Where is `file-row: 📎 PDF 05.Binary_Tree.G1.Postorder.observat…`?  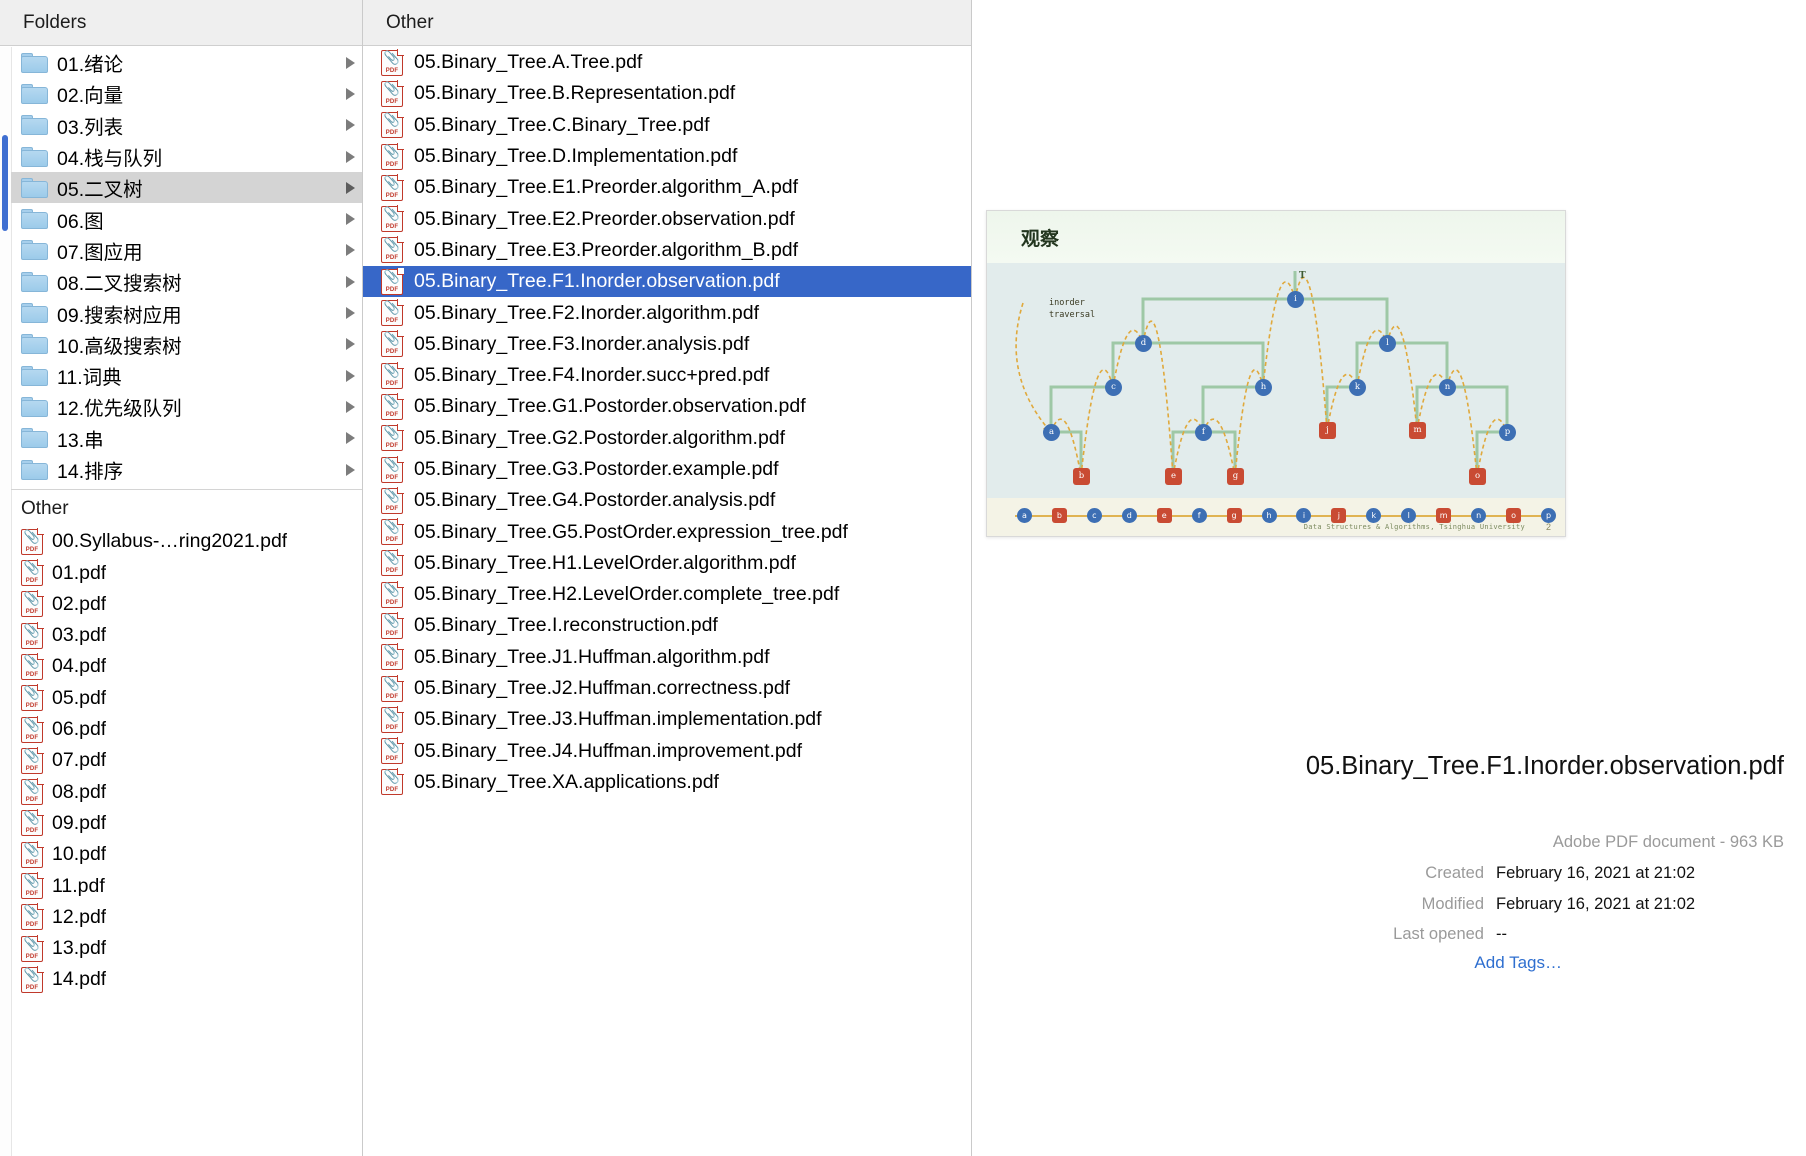
file-row: 📎 PDF 05.Binary_Tree.G1.Postorder.observat… is located at coordinates (667, 406).